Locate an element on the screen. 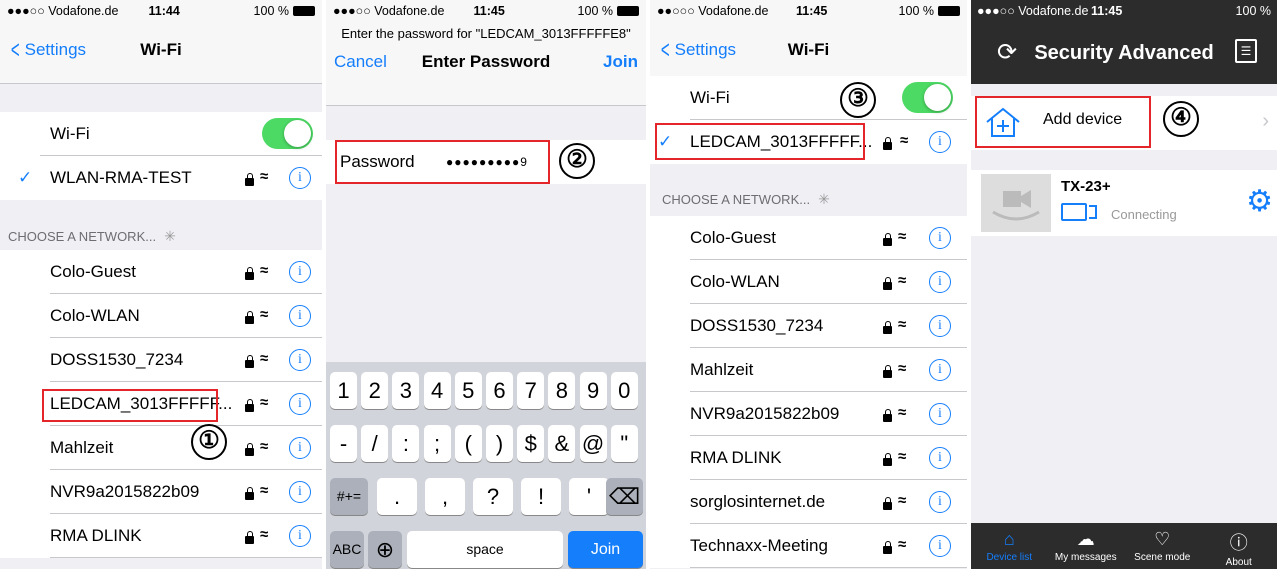 This screenshot has width=1281, height=569. network-name: Colo-WLAN is located at coordinates (735, 281).